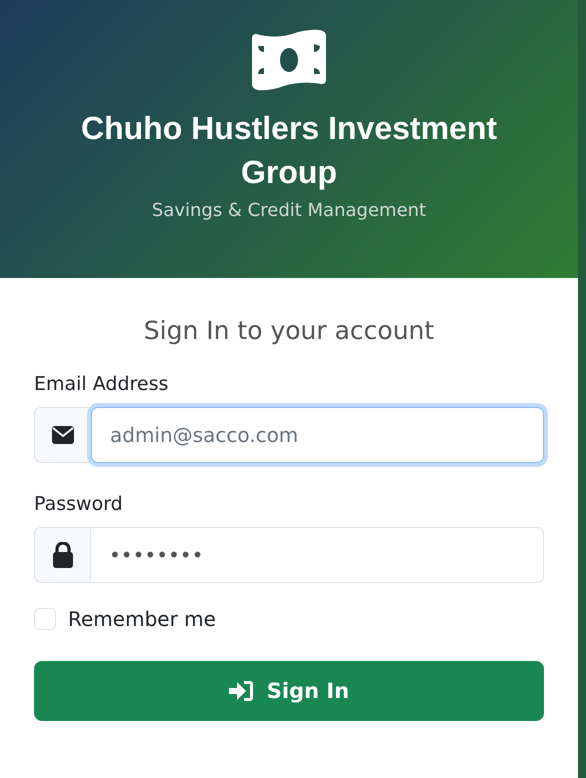 This screenshot has width=586, height=778. I want to click on field-label: Email Address, so click(102, 384).